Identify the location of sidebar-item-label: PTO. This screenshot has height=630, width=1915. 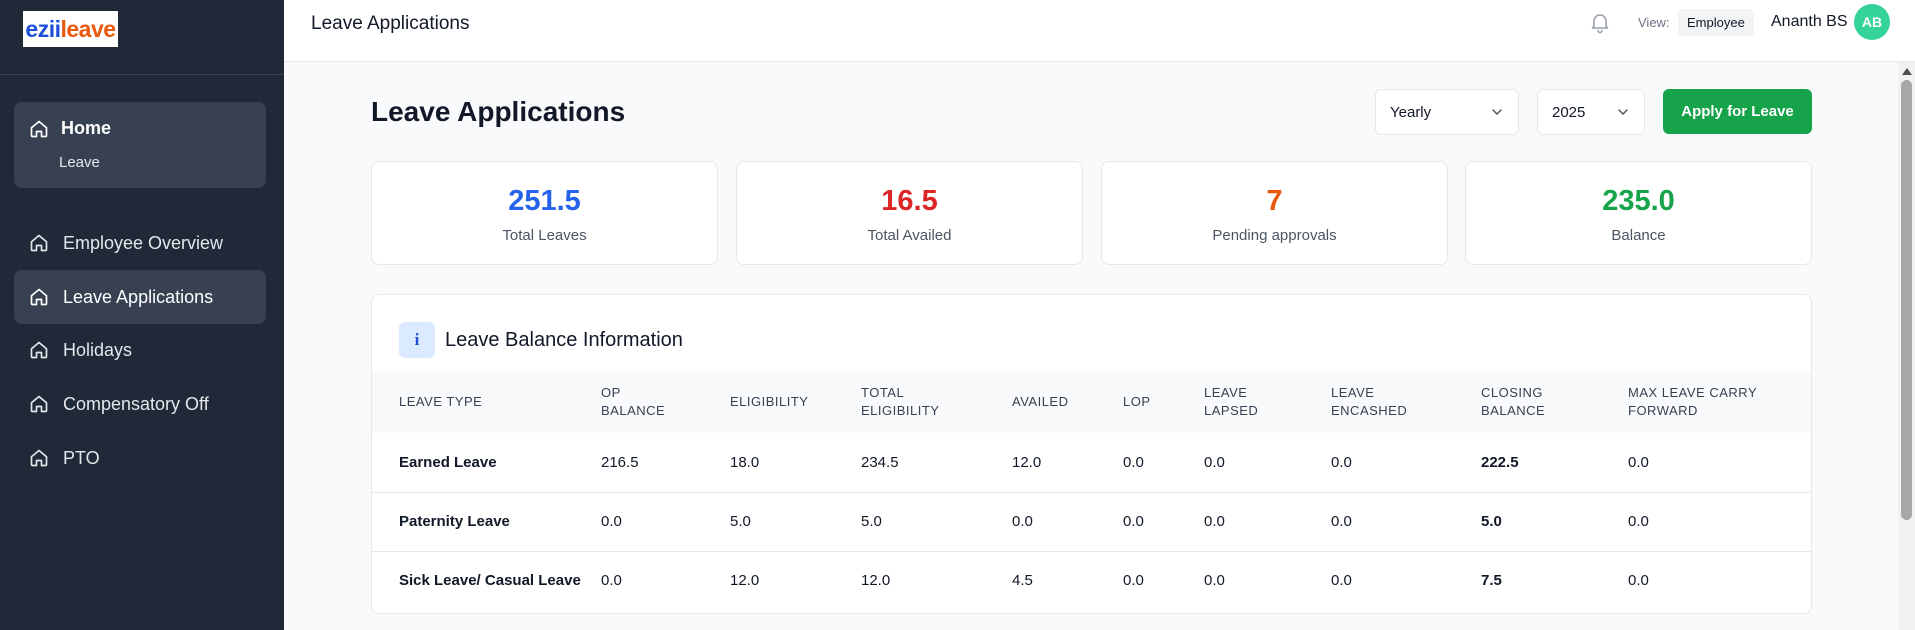
(81, 457).